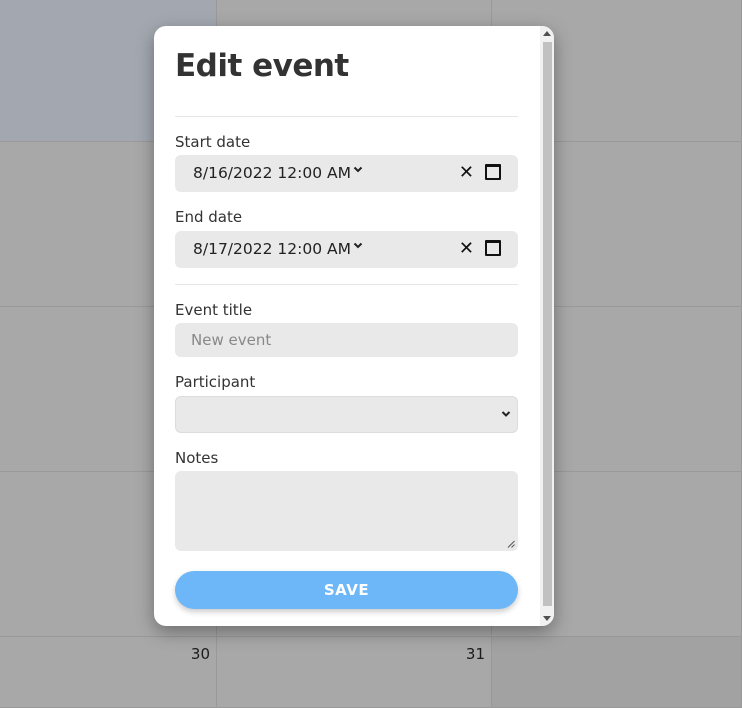  What do you see at coordinates (272, 173) in the screenshot?
I see `start-date-value: 8/16/2022 12:00 AM` at bounding box center [272, 173].